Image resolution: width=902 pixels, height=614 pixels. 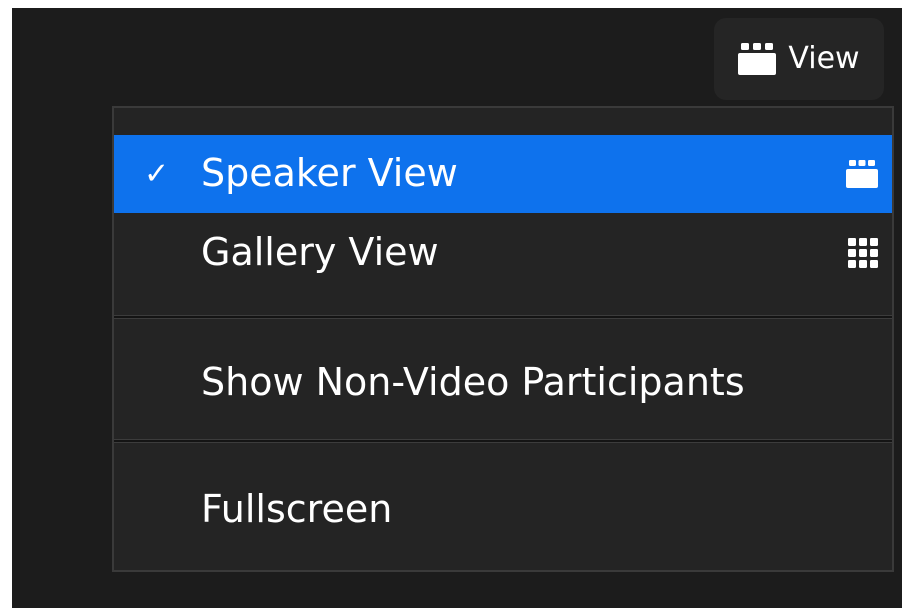 What do you see at coordinates (503, 253) in the screenshot?
I see `menu-item-gallery-view: Gallery View` at bounding box center [503, 253].